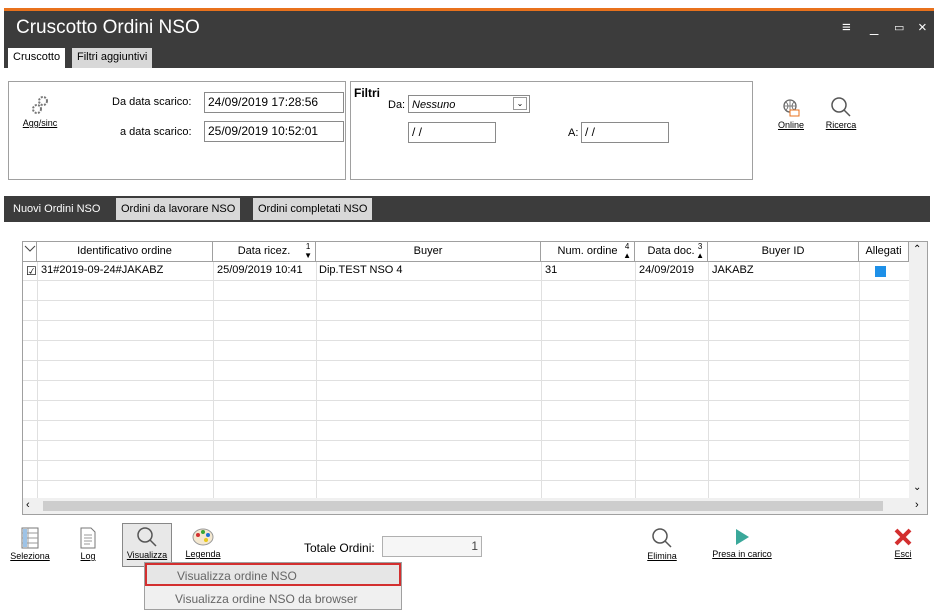 This screenshot has height=611, width=934. Describe the element at coordinates (917, 249) in the screenshot. I see `scroll-up-icon: ⌃` at that location.